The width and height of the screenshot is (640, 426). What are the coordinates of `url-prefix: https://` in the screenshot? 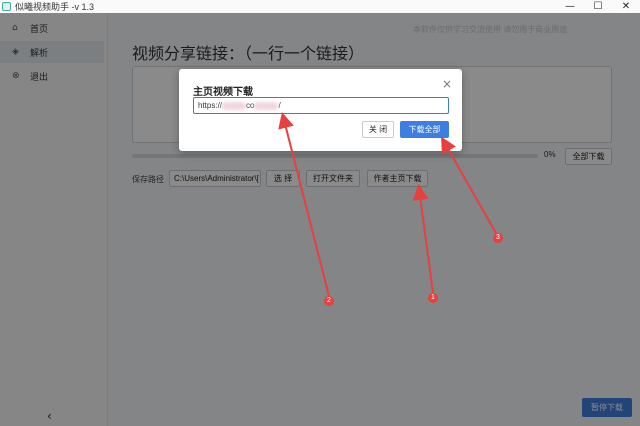 It's located at (210, 105).